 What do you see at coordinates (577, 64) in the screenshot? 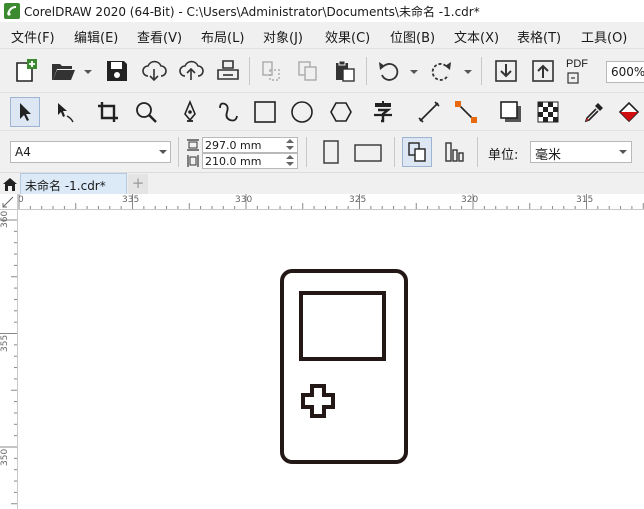
I see `pdf-label: PDF` at bounding box center [577, 64].